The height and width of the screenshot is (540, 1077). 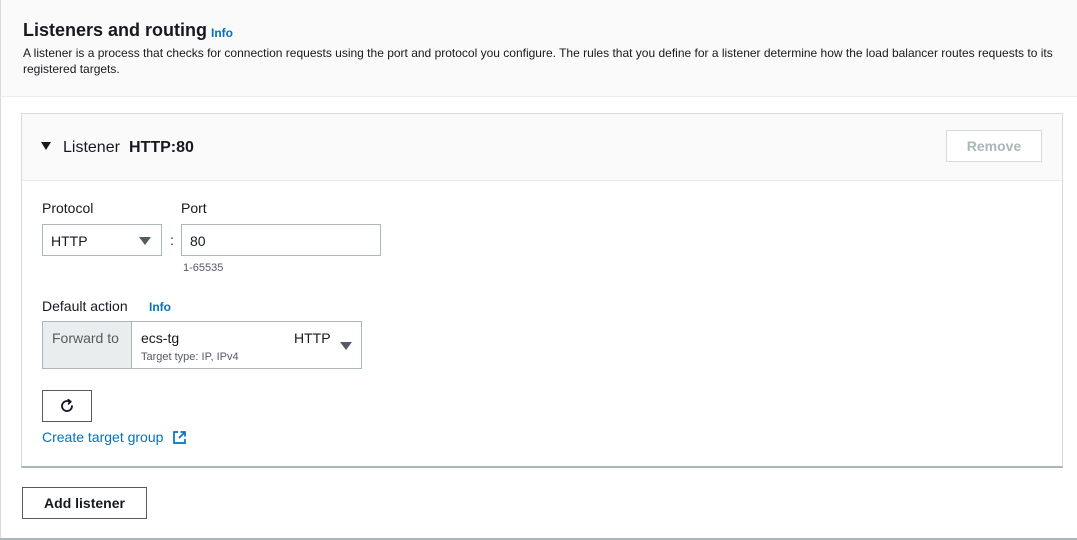 I want to click on protocol-label: Protocol, so click(x=68, y=208).